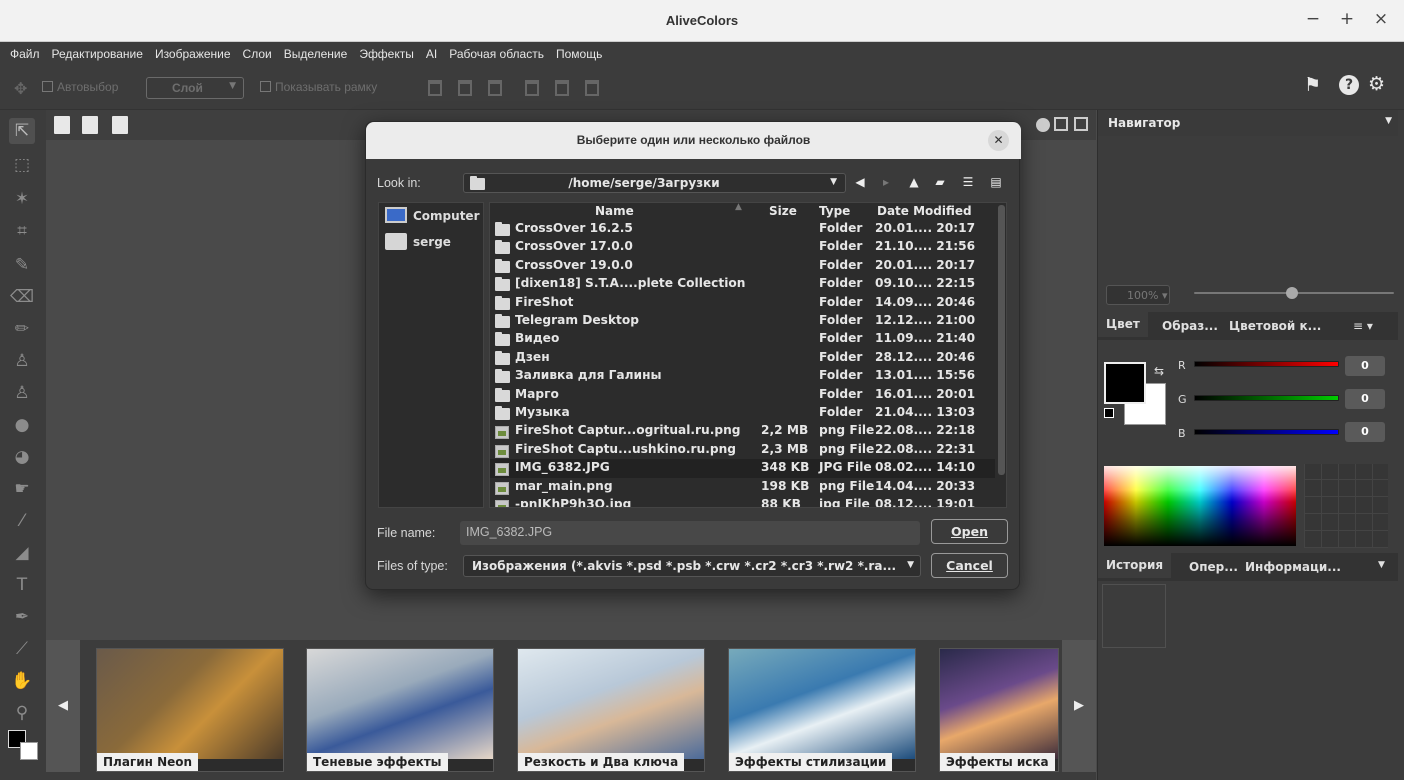  What do you see at coordinates (22, 131) in the screenshot?
I see `move-tool-icon: ⇱` at bounding box center [22, 131].